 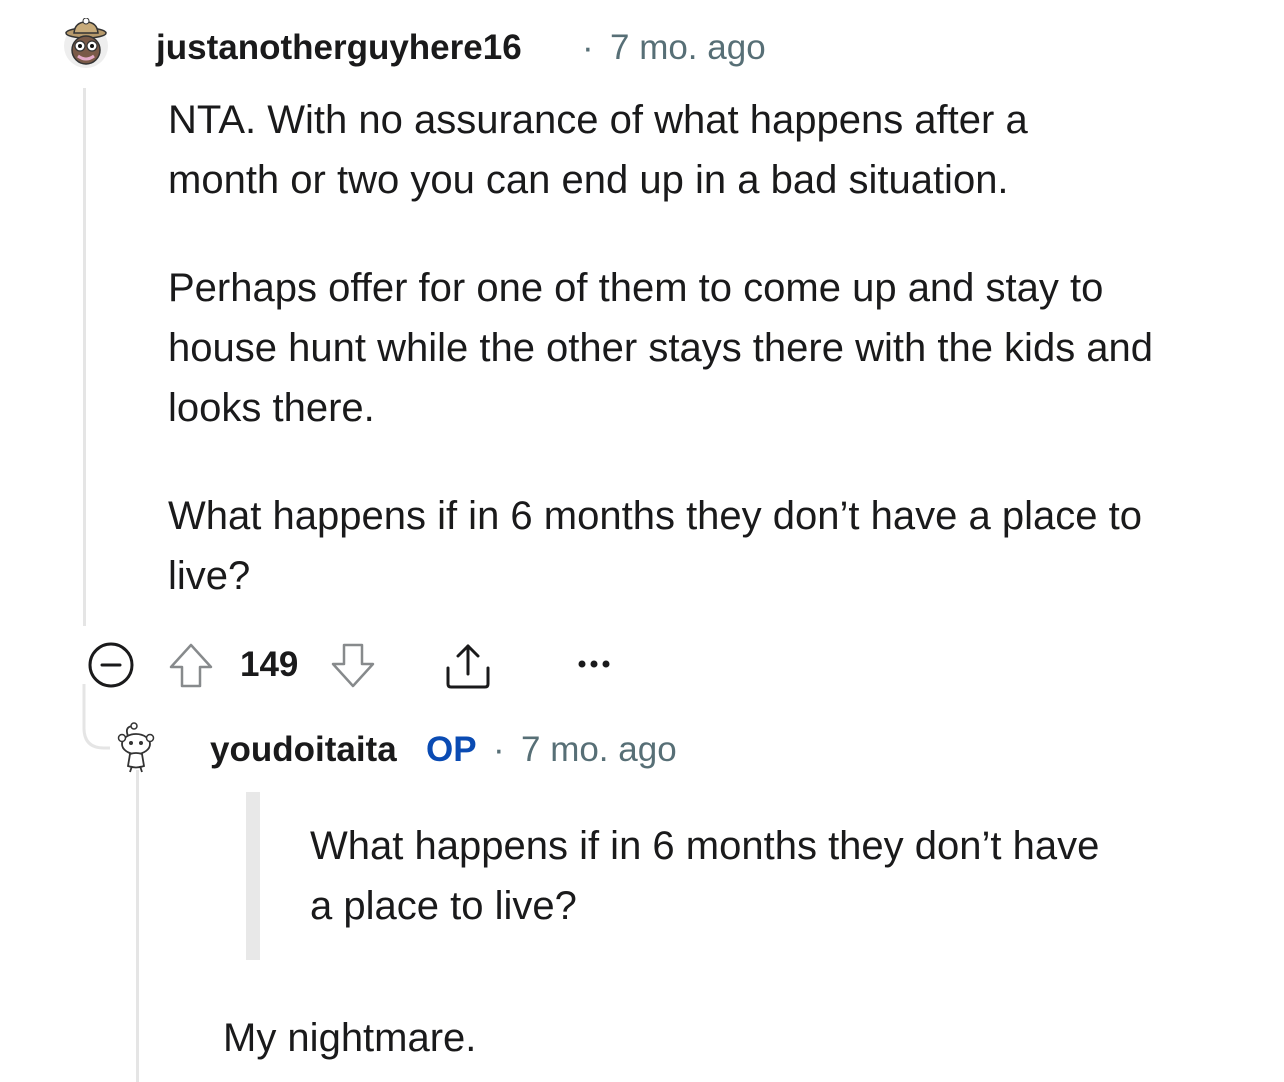 What do you see at coordinates (350, 1038) in the screenshot?
I see `reply-text: My nightmare.` at bounding box center [350, 1038].